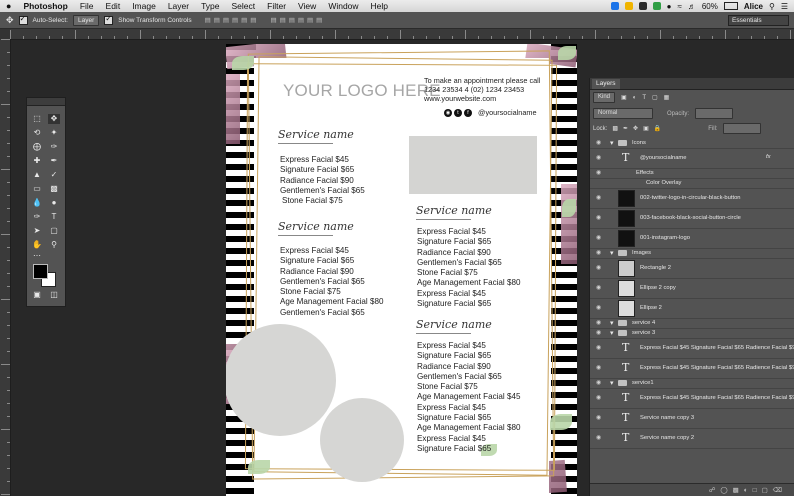 The width and height of the screenshot is (794, 496). I want to click on layer-row: ◉ 003-facebook-black-social-button-circle, so click(692, 218).